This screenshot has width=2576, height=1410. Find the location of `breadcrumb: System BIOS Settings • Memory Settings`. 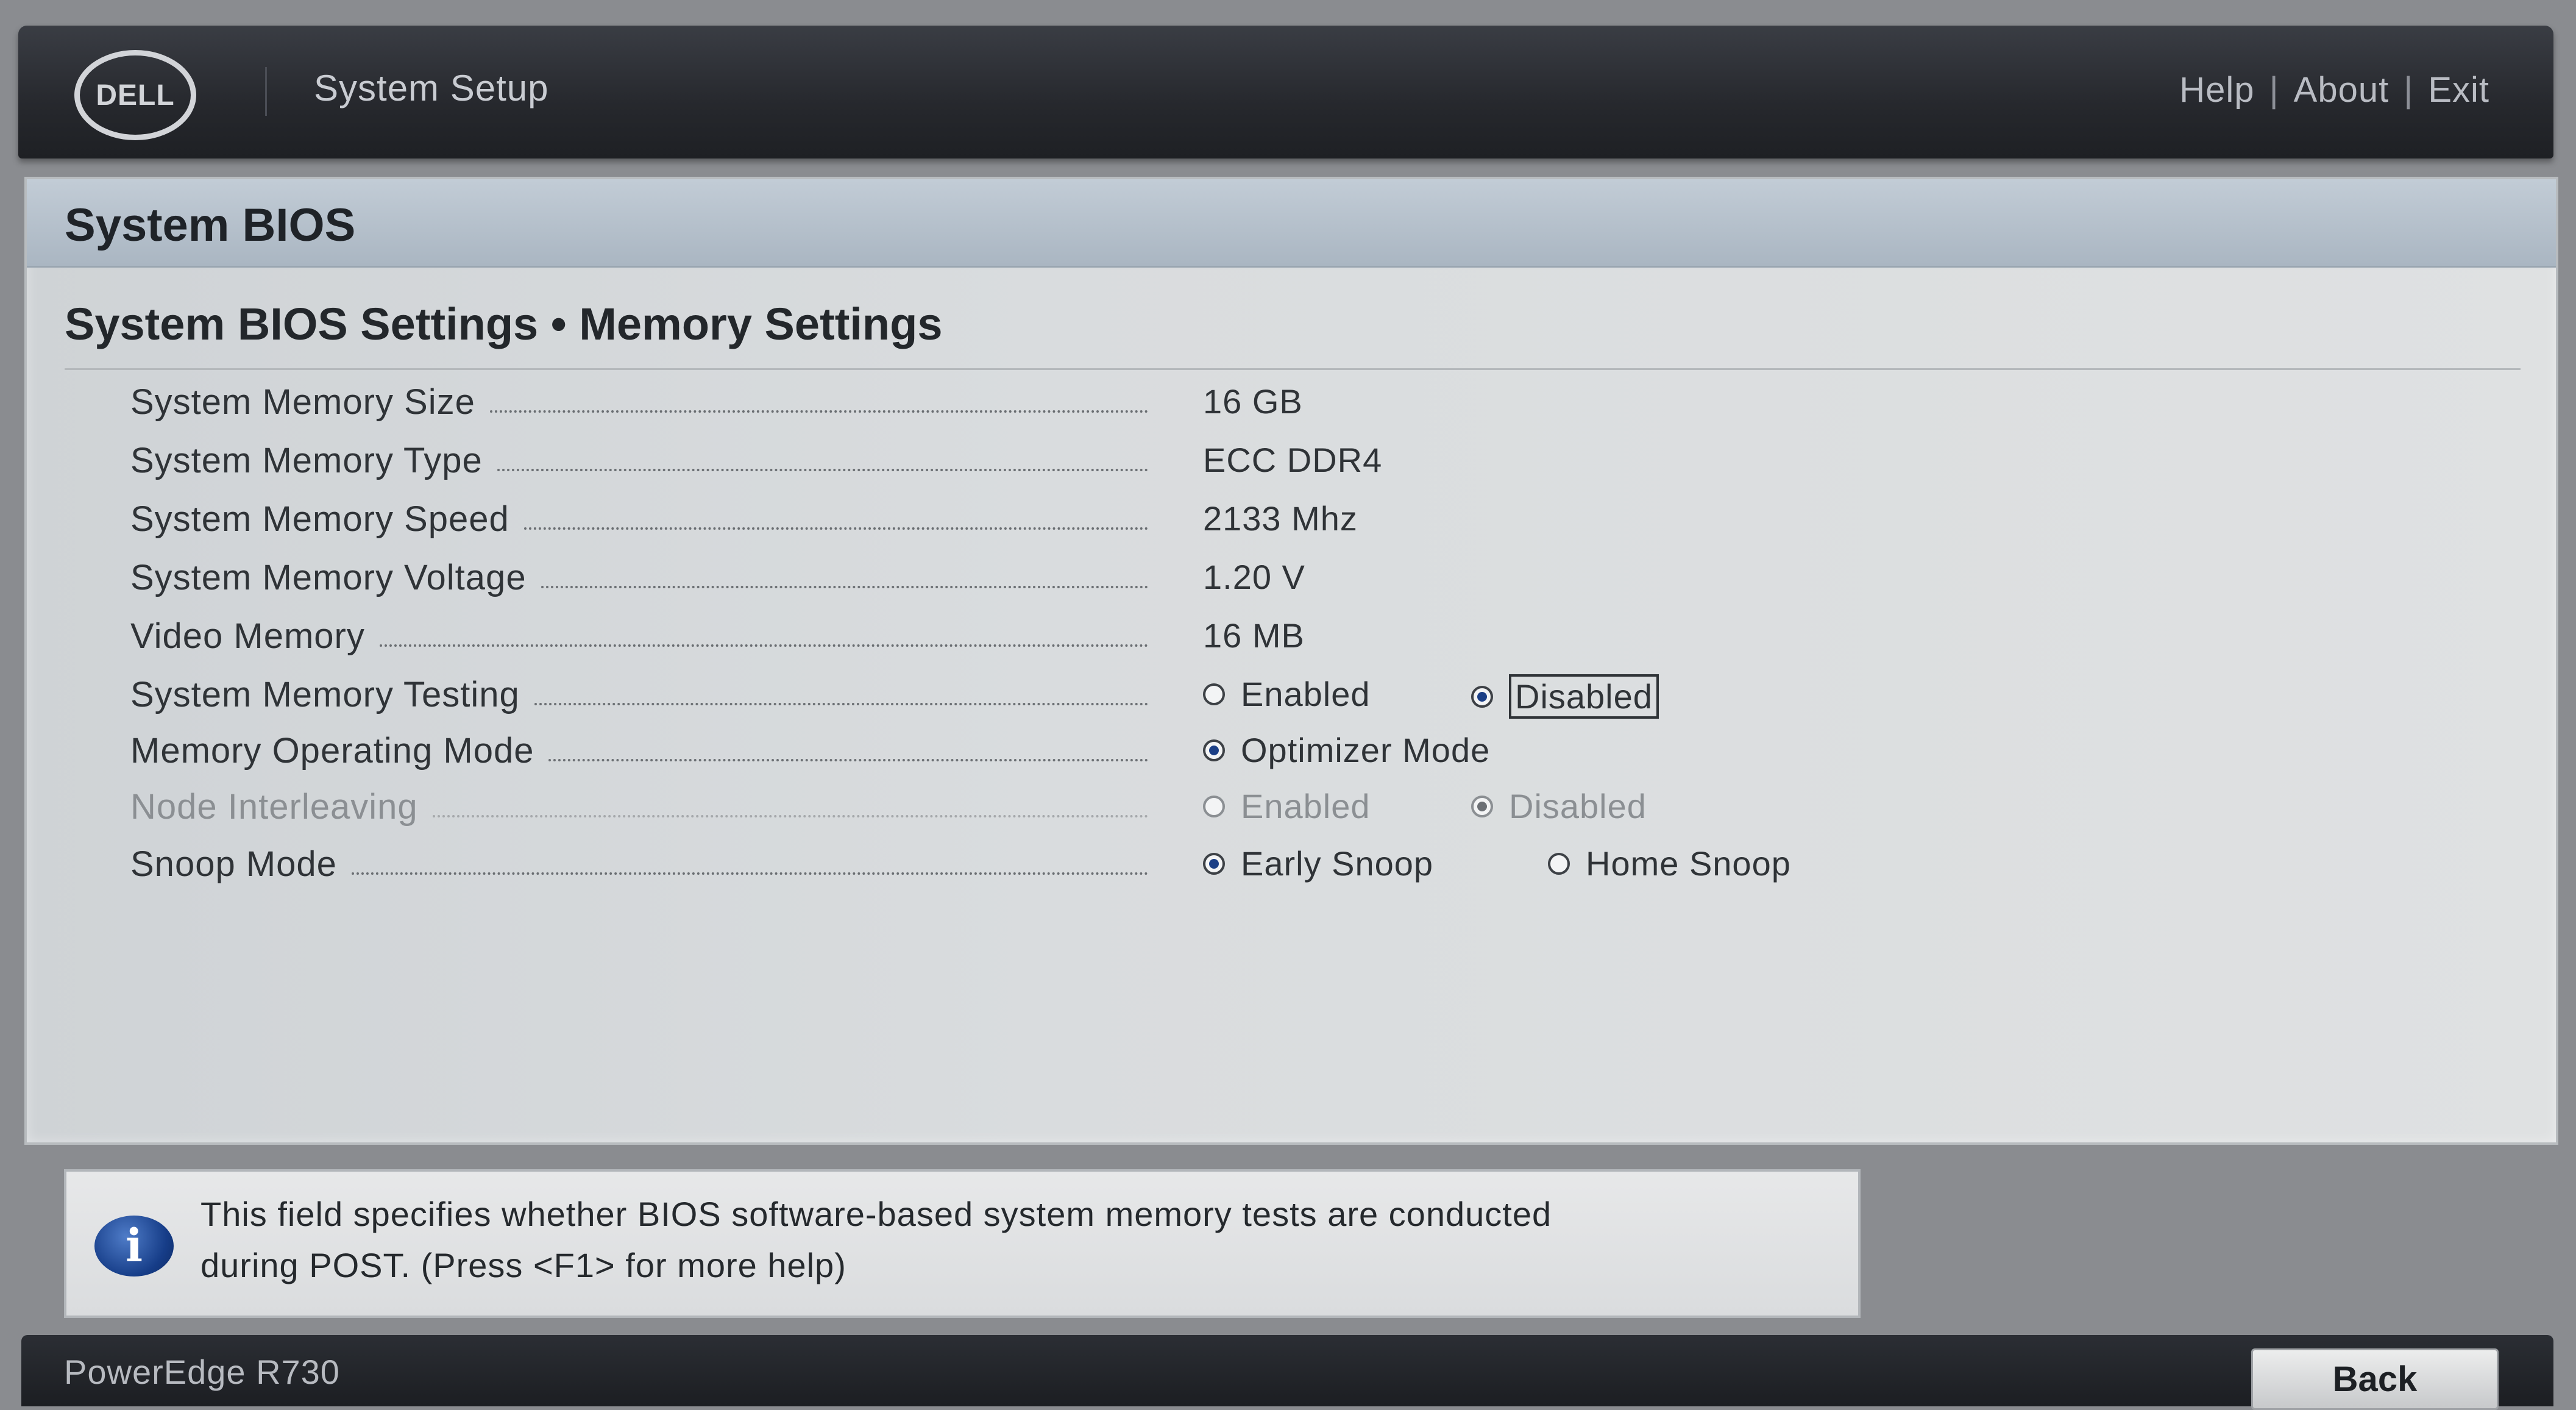

breadcrumb: System BIOS Settings • Memory Settings is located at coordinates (504, 324).